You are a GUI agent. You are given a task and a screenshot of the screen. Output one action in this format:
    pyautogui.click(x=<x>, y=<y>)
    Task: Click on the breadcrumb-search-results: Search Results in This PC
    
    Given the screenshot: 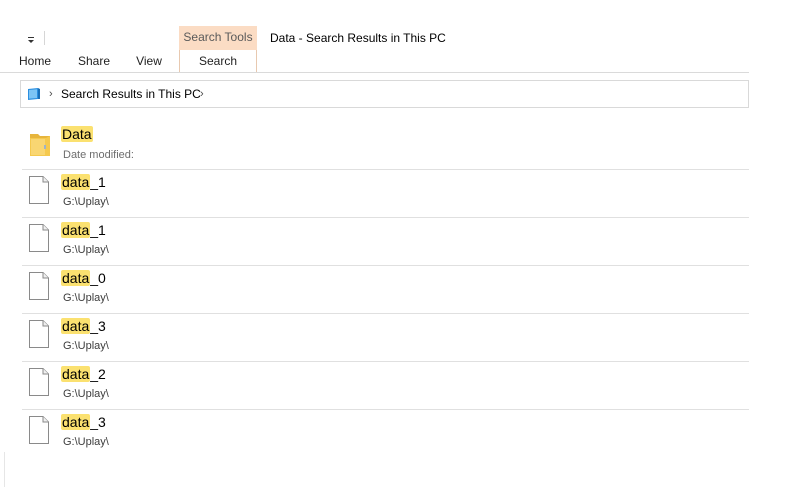 What is the action you would take?
    pyautogui.click(x=131, y=94)
    